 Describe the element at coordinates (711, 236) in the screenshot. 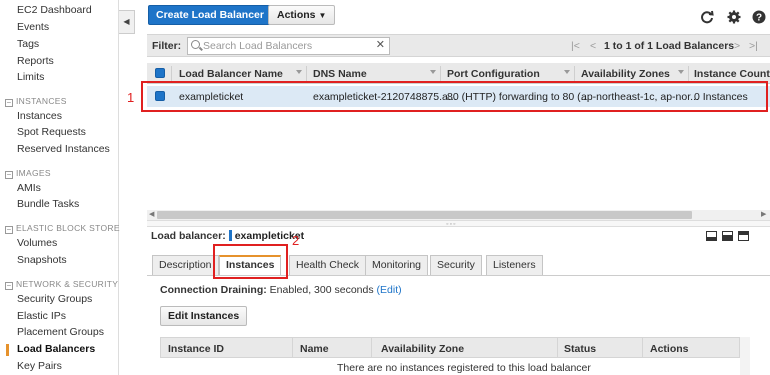

I see `panel-bottom-view-icon` at that location.